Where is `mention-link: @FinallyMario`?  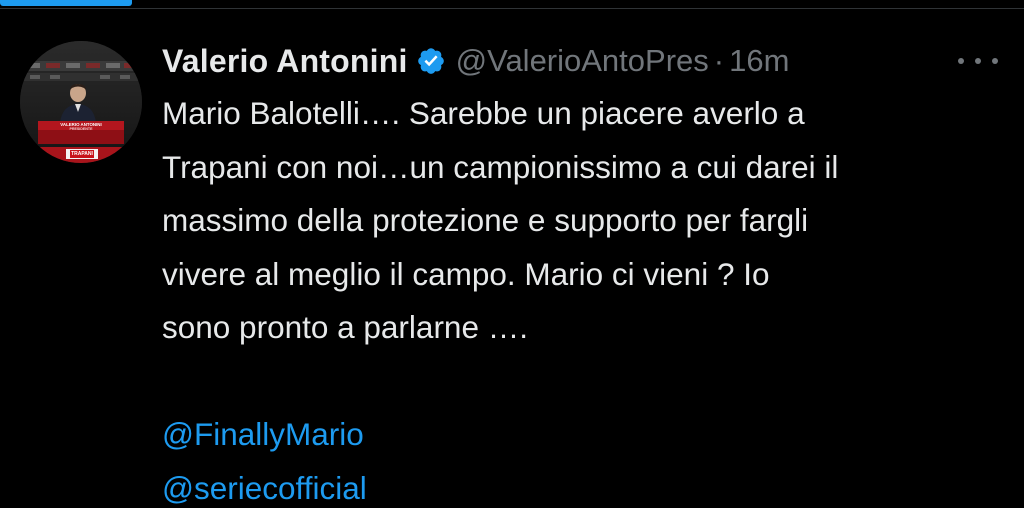 mention-link: @FinallyMario is located at coordinates (263, 434).